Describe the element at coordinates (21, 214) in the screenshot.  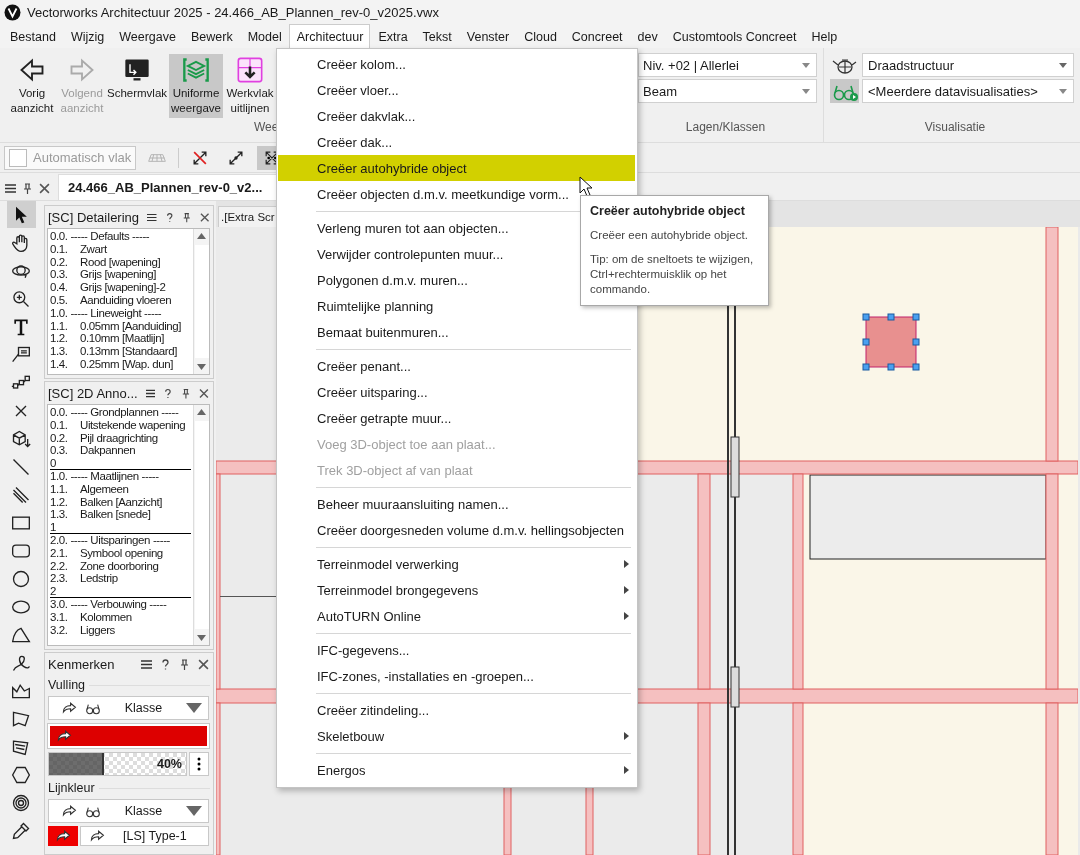
I see `pointer-tool` at that location.